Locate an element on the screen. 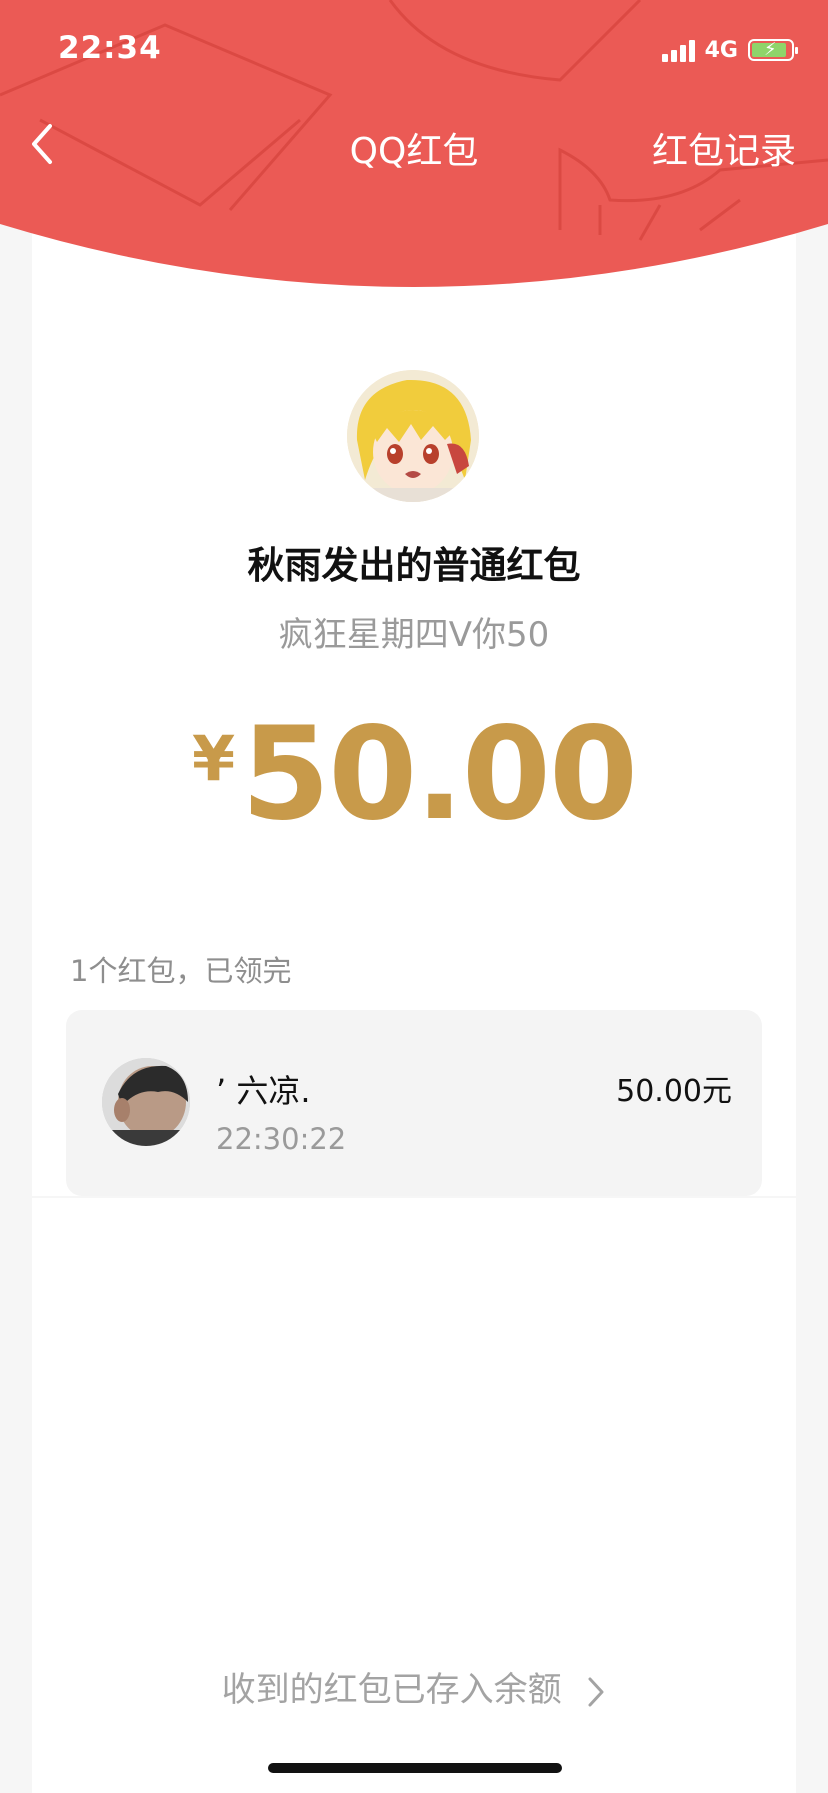 Image resolution: width=828 pixels, height=1793 pixels. status-indicators: 4G ⚡ is located at coordinates (729, 50).